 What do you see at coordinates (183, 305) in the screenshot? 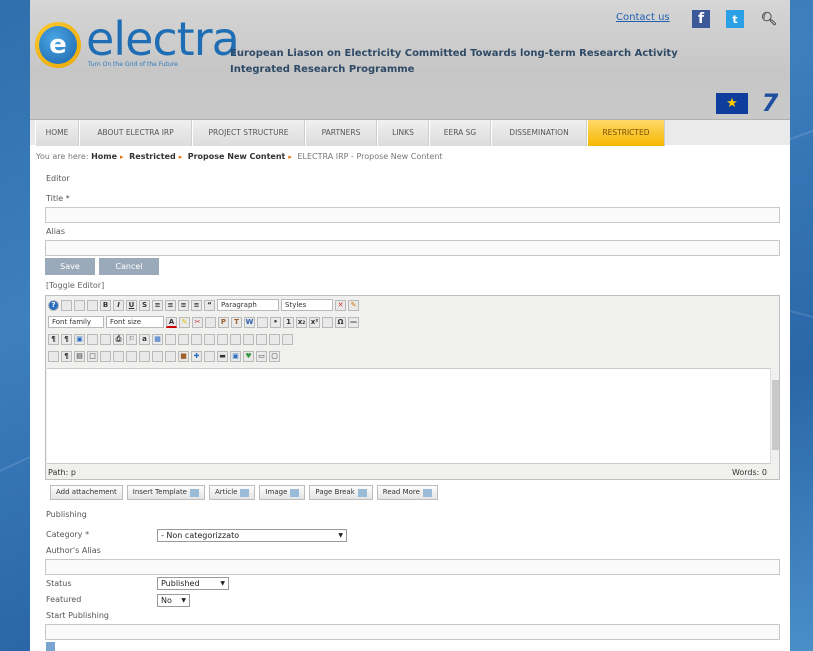
I see `align-right-icon: ≡` at bounding box center [183, 305].